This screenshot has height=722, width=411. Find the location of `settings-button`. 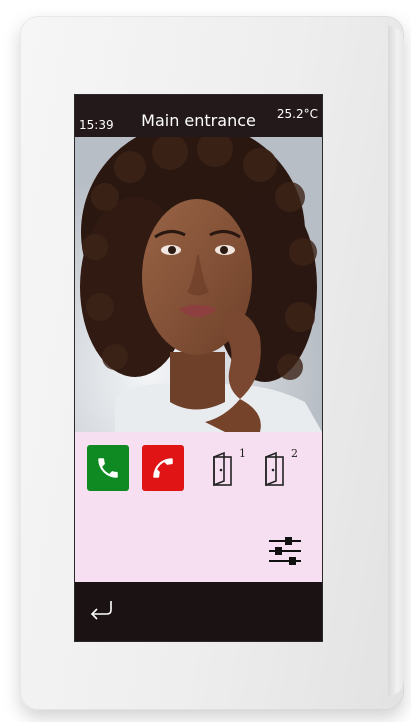

settings-button is located at coordinates (285, 551).